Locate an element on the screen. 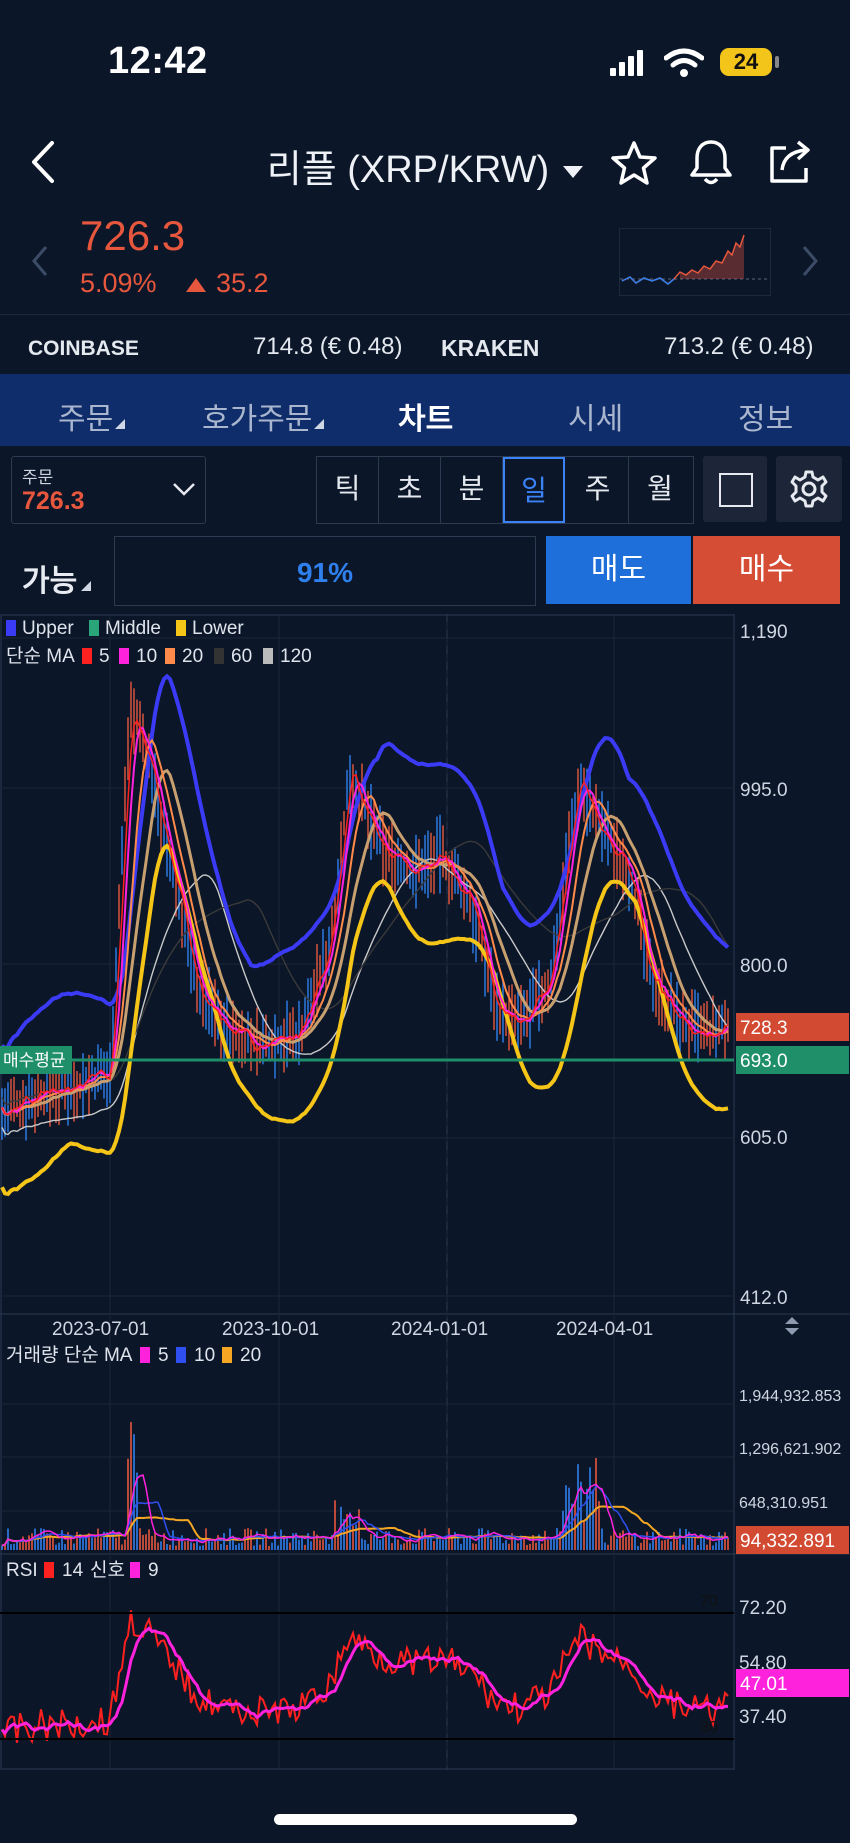 Image resolution: width=850 pixels, height=1843 pixels. current-price: 726.3 is located at coordinates (133, 235).